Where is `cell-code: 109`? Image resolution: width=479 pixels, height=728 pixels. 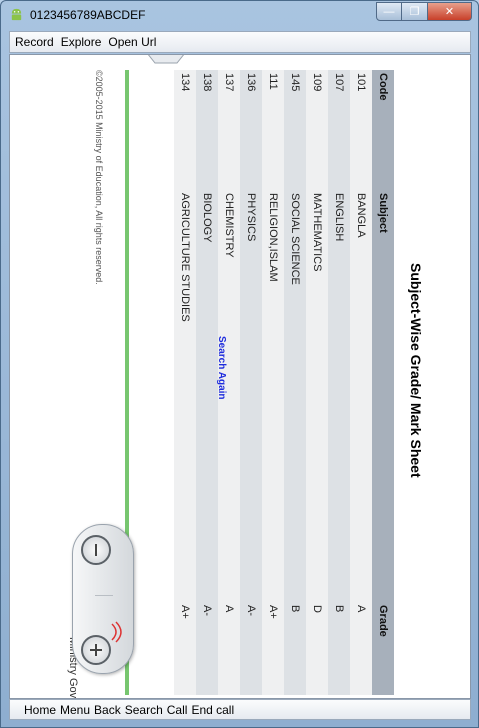
cell-code: 109 is located at coordinates (317, 130).